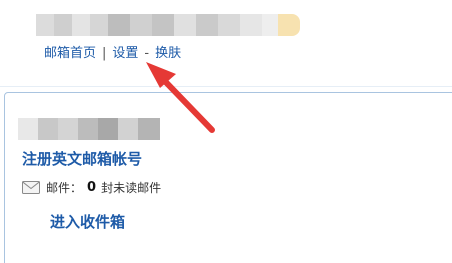 The height and width of the screenshot is (263, 452). I want to click on unread-count: 0, so click(92, 187).